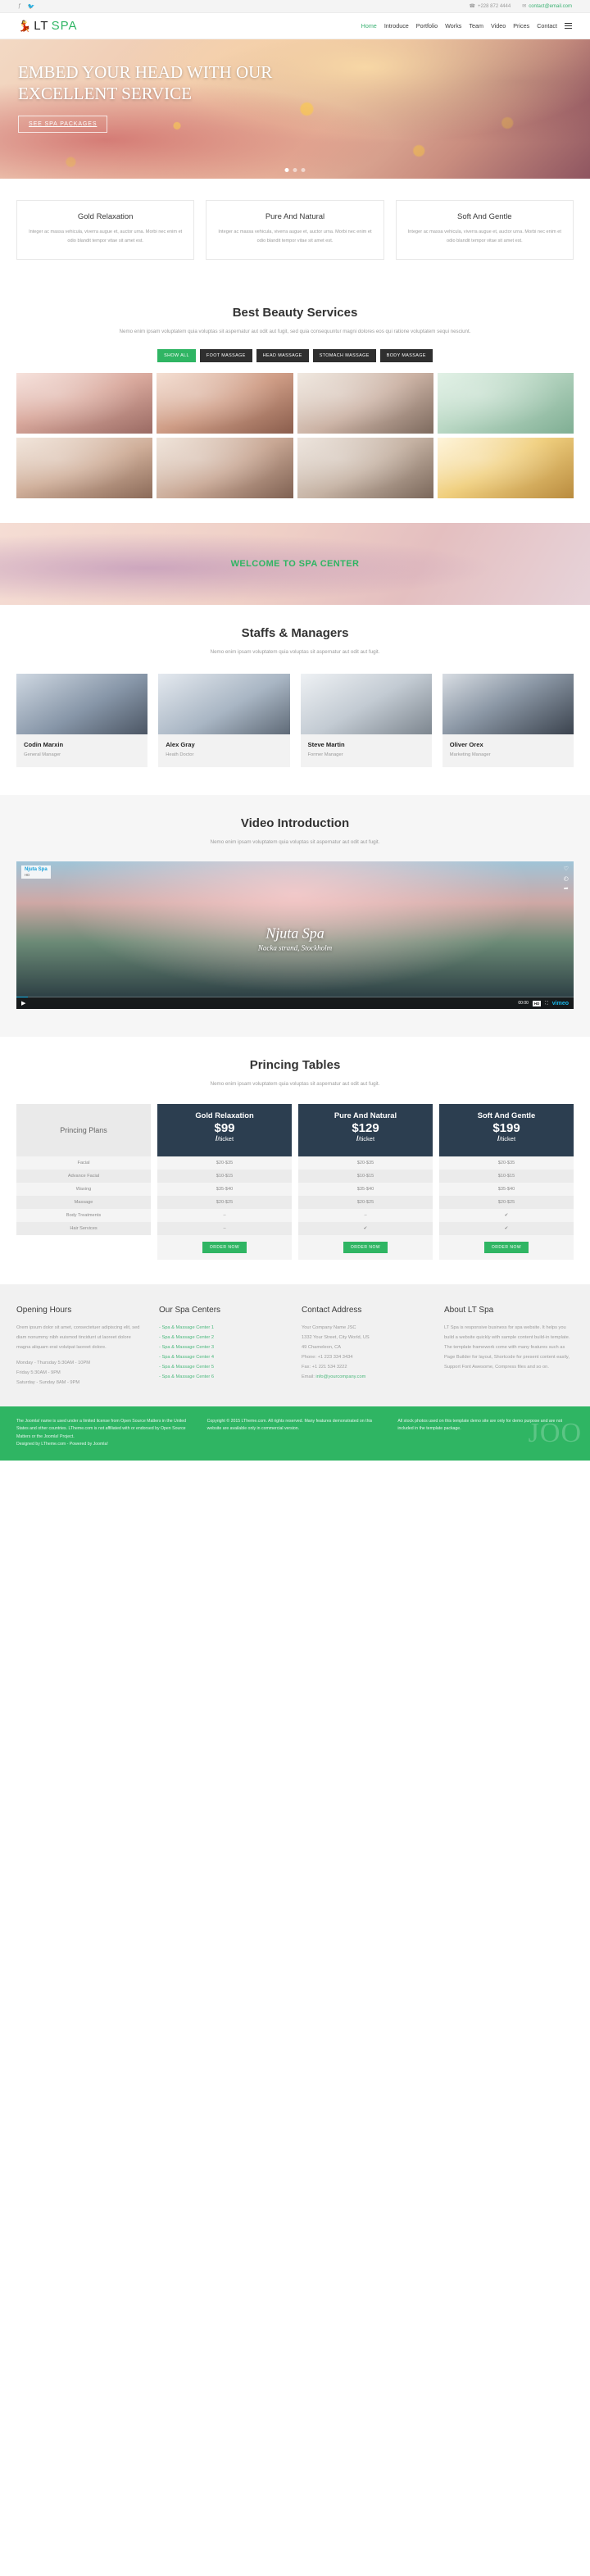 The width and height of the screenshot is (590, 2576). What do you see at coordinates (295, 216) in the screenshot?
I see `feature-title: Pure And Natural` at bounding box center [295, 216].